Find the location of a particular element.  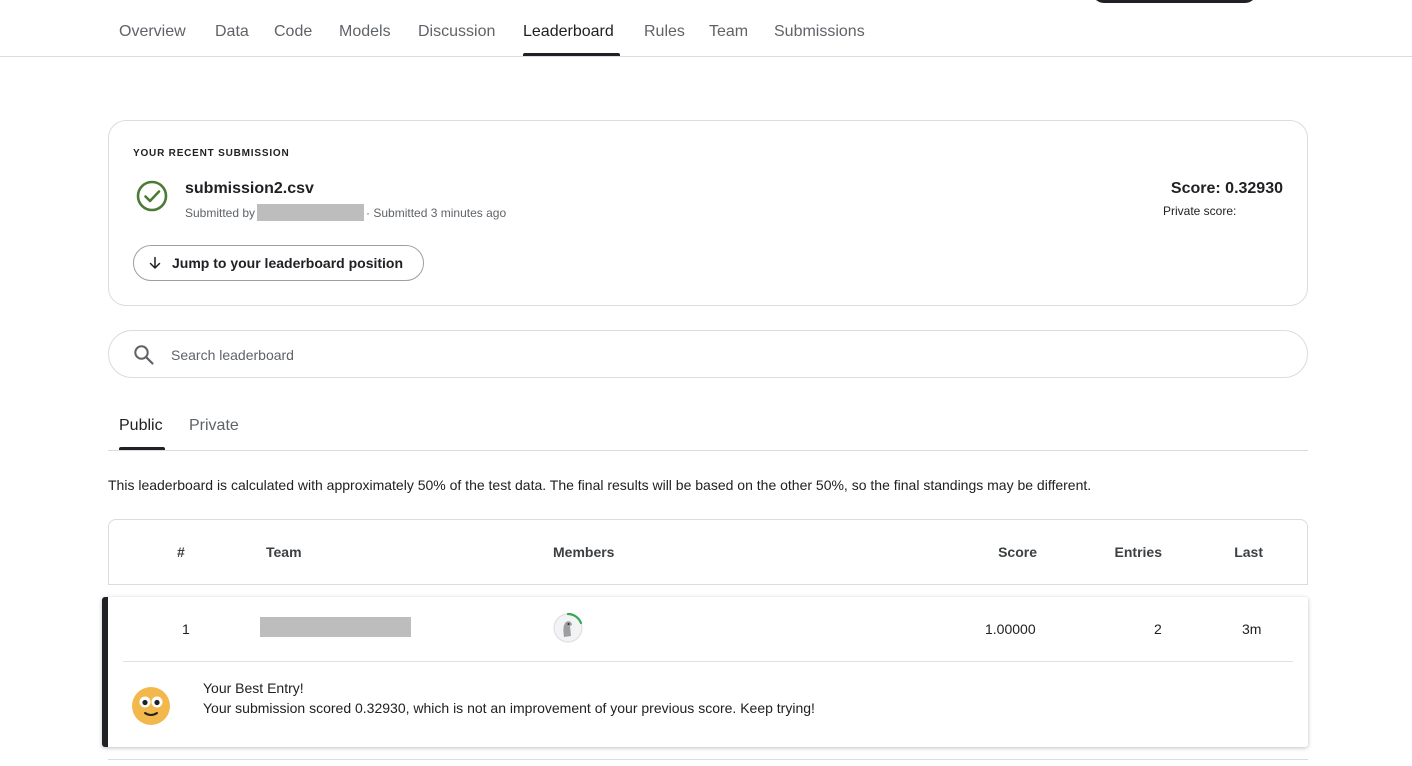

tab-public: Public is located at coordinates (141, 426).